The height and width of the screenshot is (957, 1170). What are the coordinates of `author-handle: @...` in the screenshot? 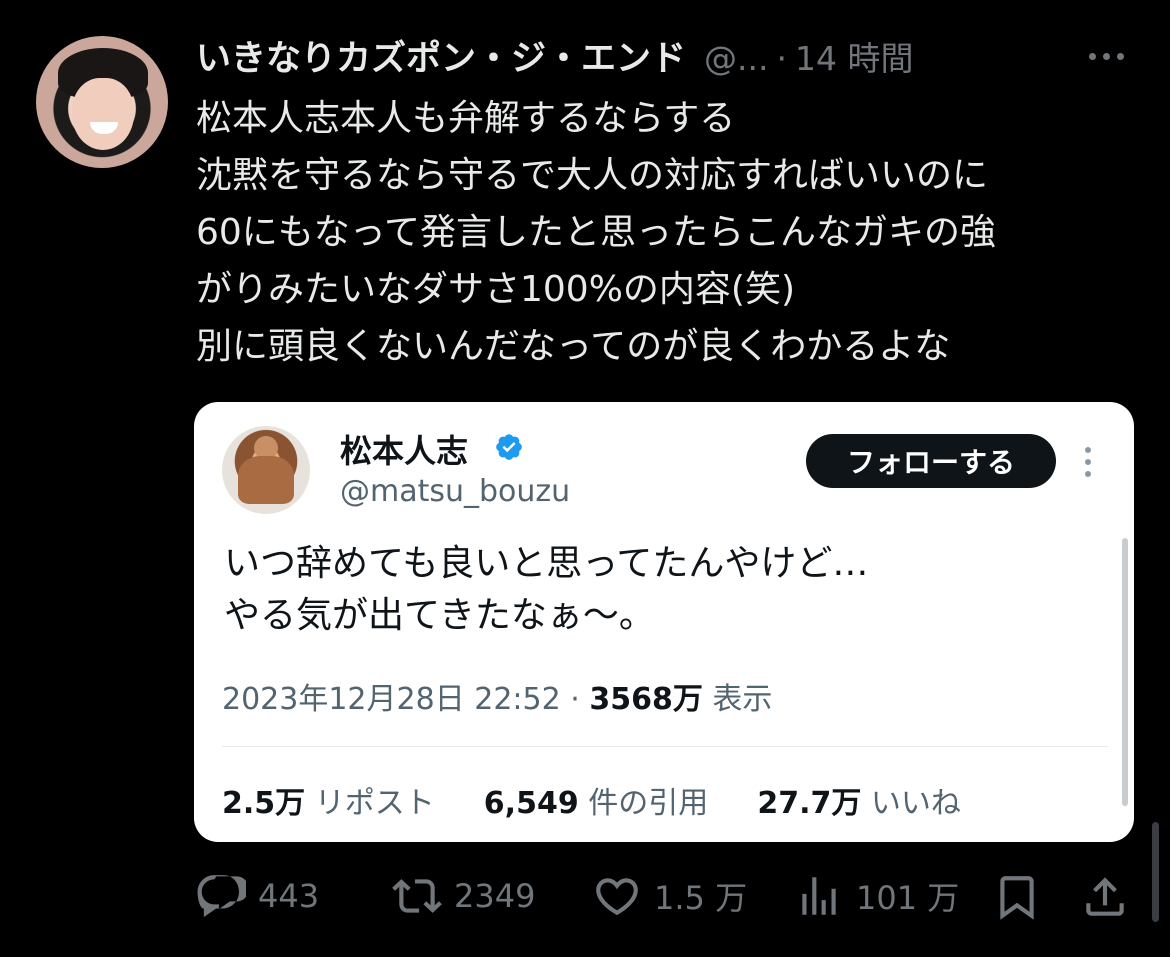 It's located at (736, 58).